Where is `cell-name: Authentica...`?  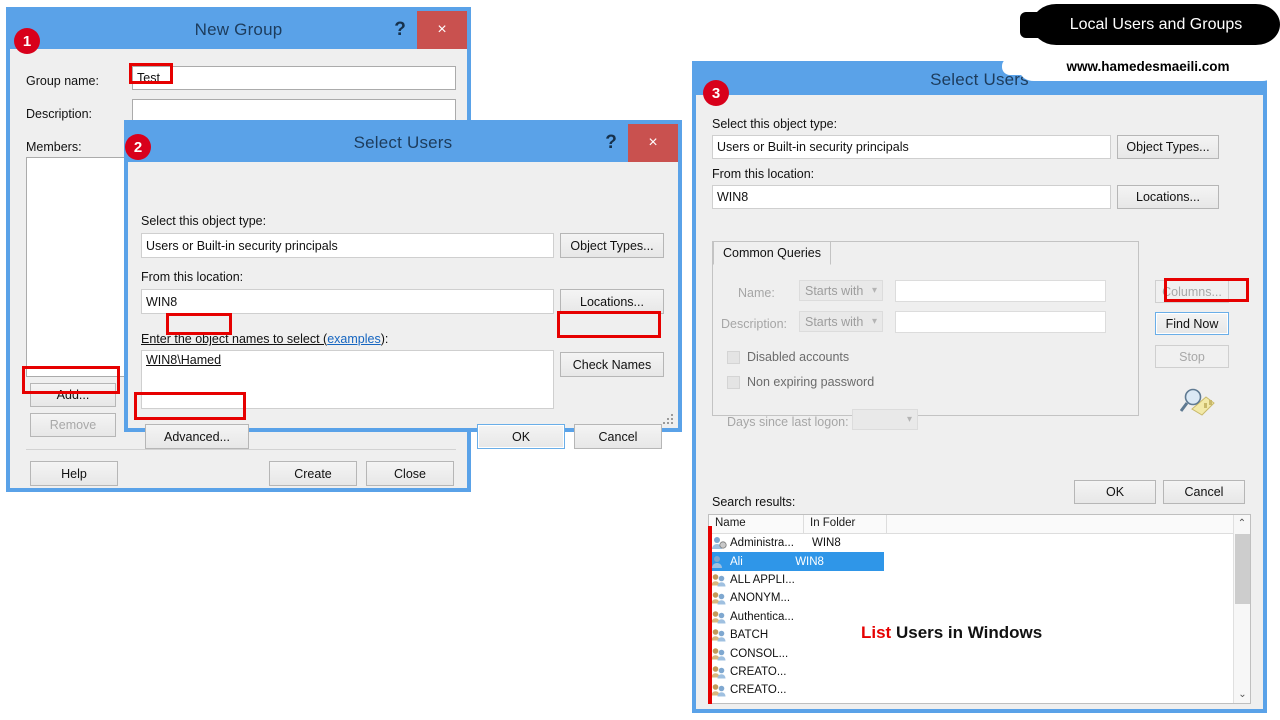
cell-name: Authentica... is located at coordinates (762, 616).